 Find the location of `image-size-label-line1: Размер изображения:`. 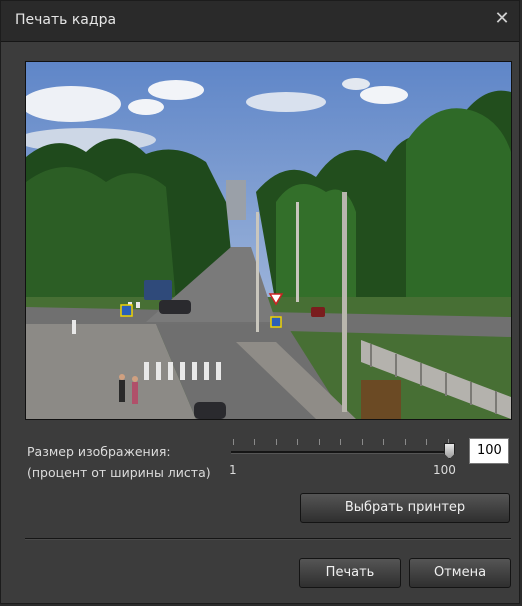

image-size-label-line1: Размер изображения: is located at coordinates (99, 451).